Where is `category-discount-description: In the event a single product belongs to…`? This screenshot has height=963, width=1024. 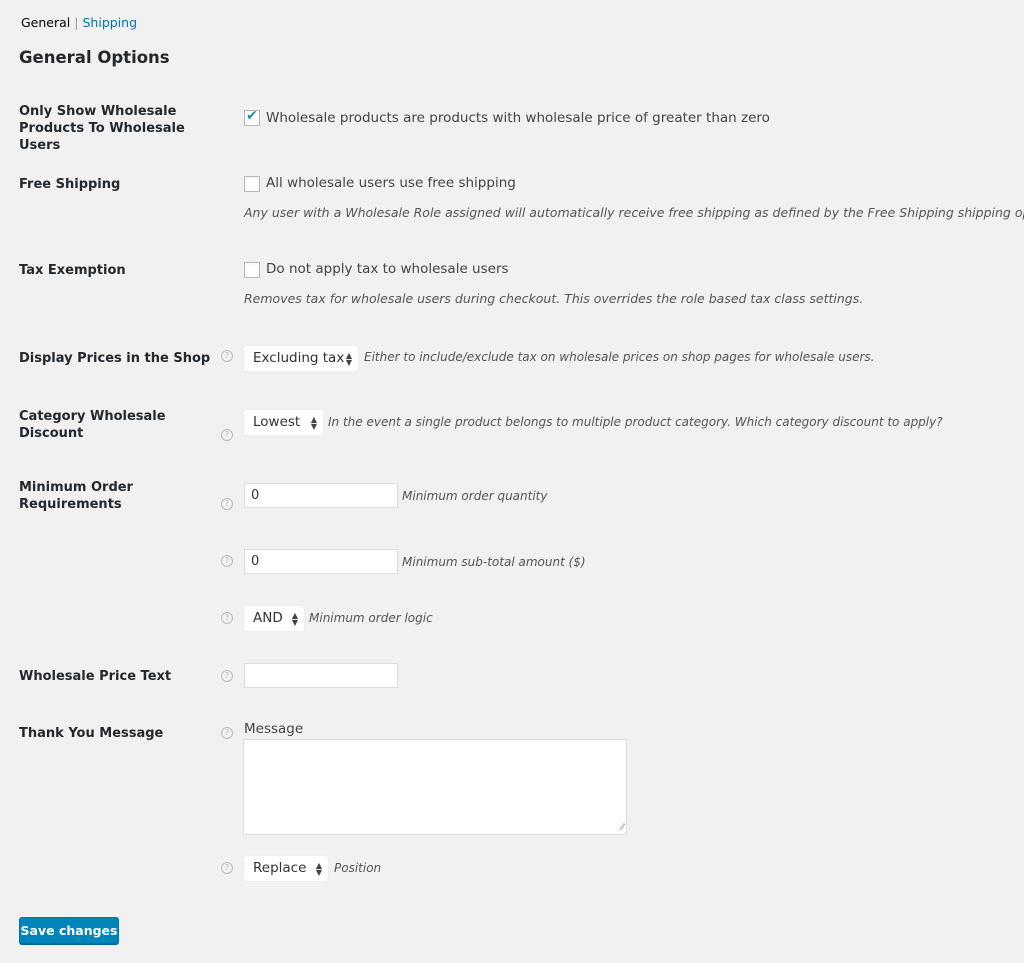
category-discount-description: In the event a single product belongs to… is located at coordinates (635, 422).